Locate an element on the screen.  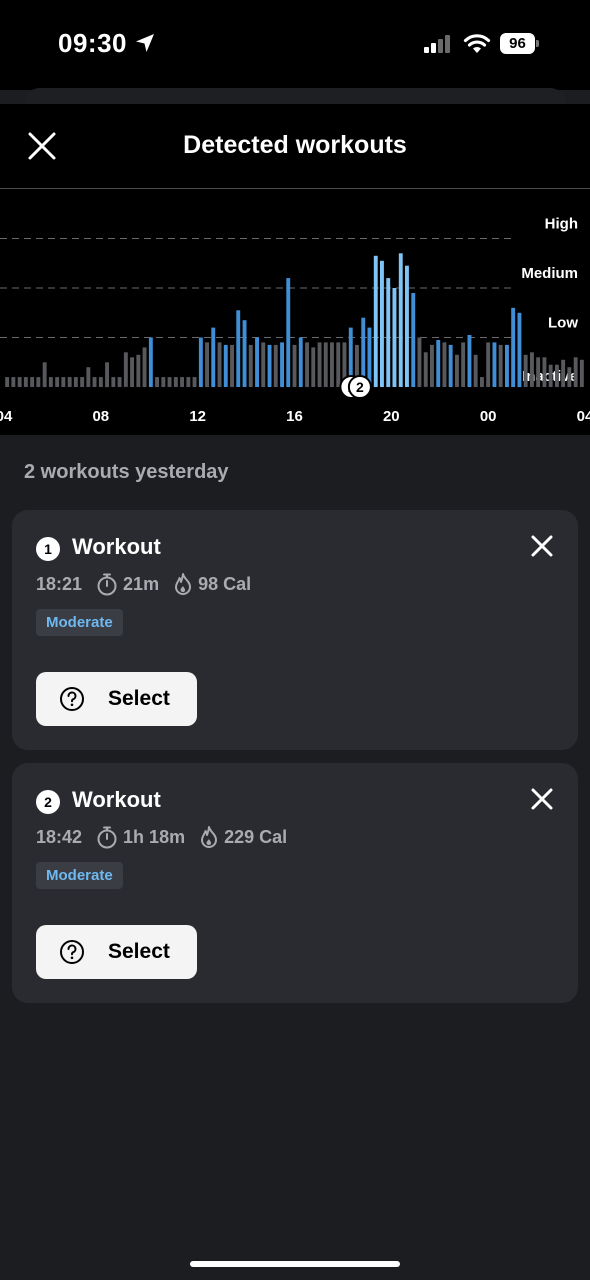
battery-cap is located at coordinates (537, 43).